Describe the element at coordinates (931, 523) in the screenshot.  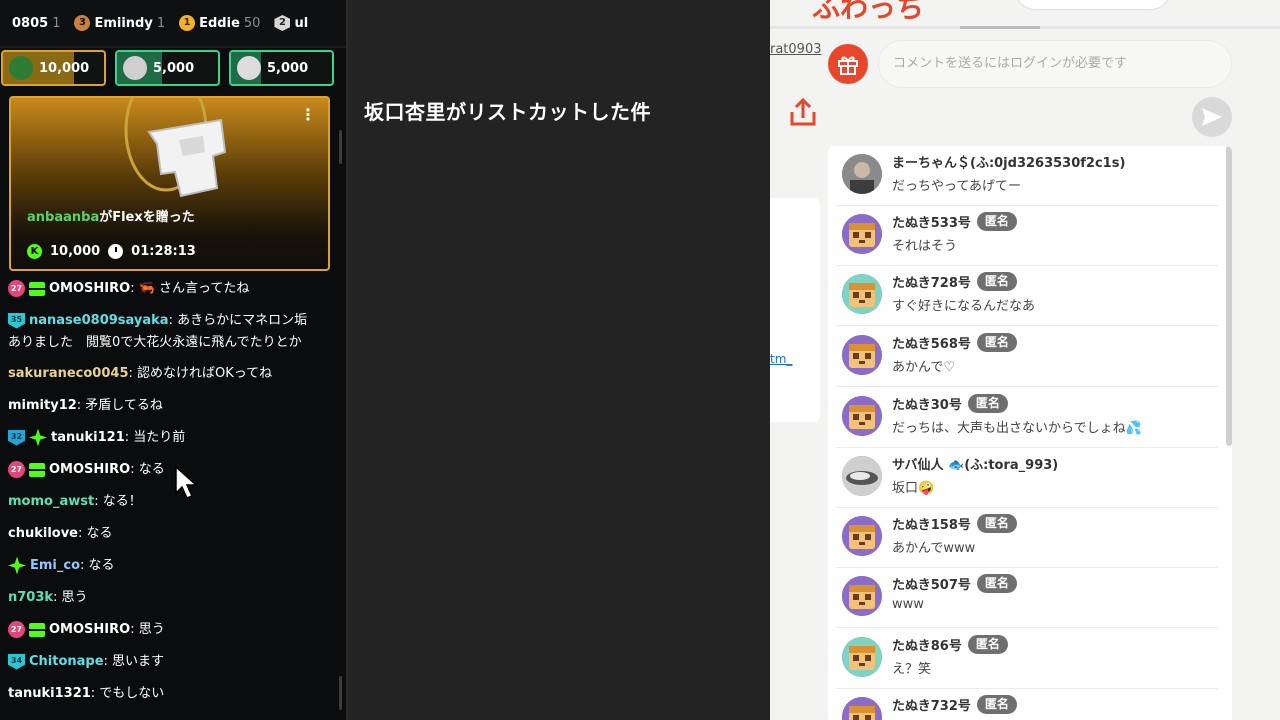
I see `comment-author-name: たぬき158号` at that location.